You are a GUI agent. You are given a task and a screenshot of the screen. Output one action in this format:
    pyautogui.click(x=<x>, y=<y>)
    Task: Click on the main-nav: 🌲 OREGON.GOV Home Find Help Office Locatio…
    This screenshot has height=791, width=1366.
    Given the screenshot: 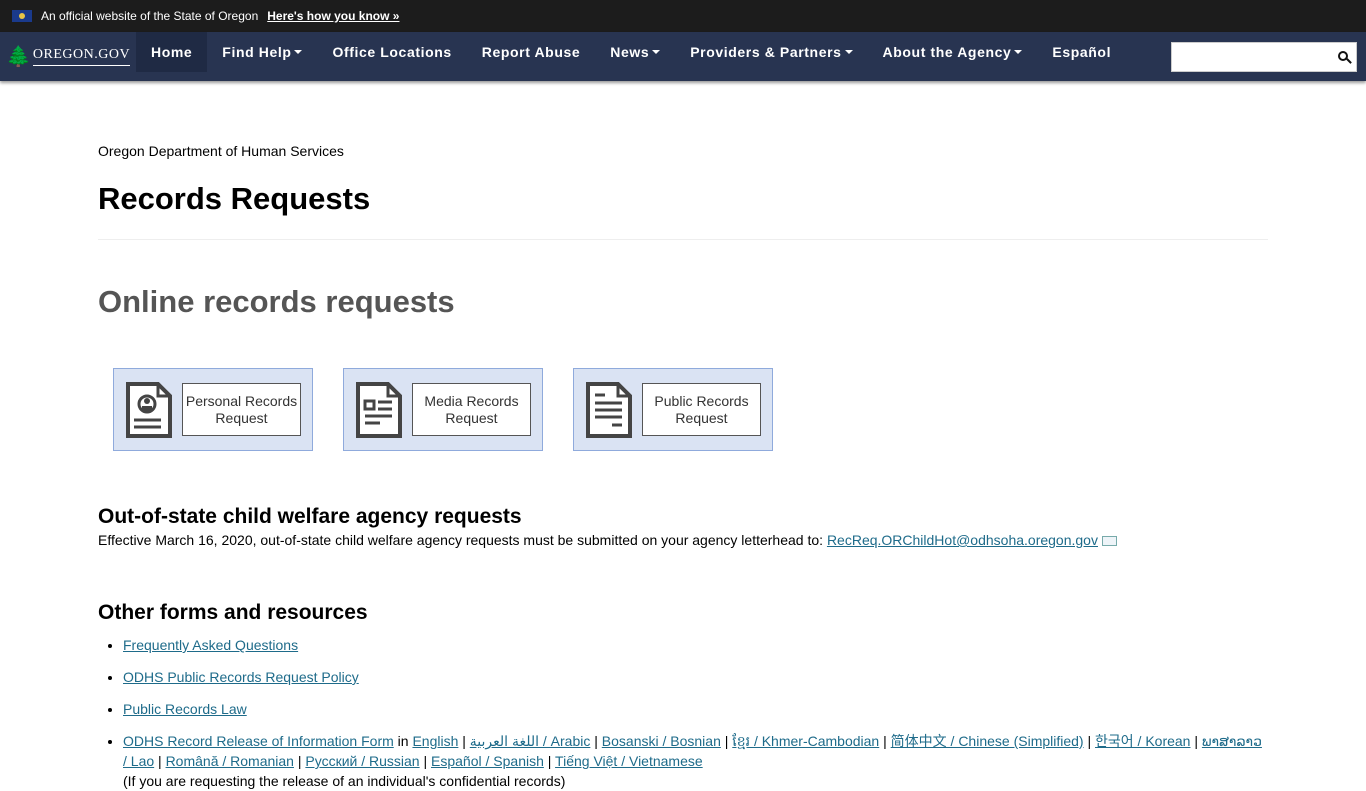 What is the action you would take?
    pyautogui.click(x=683, y=56)
    